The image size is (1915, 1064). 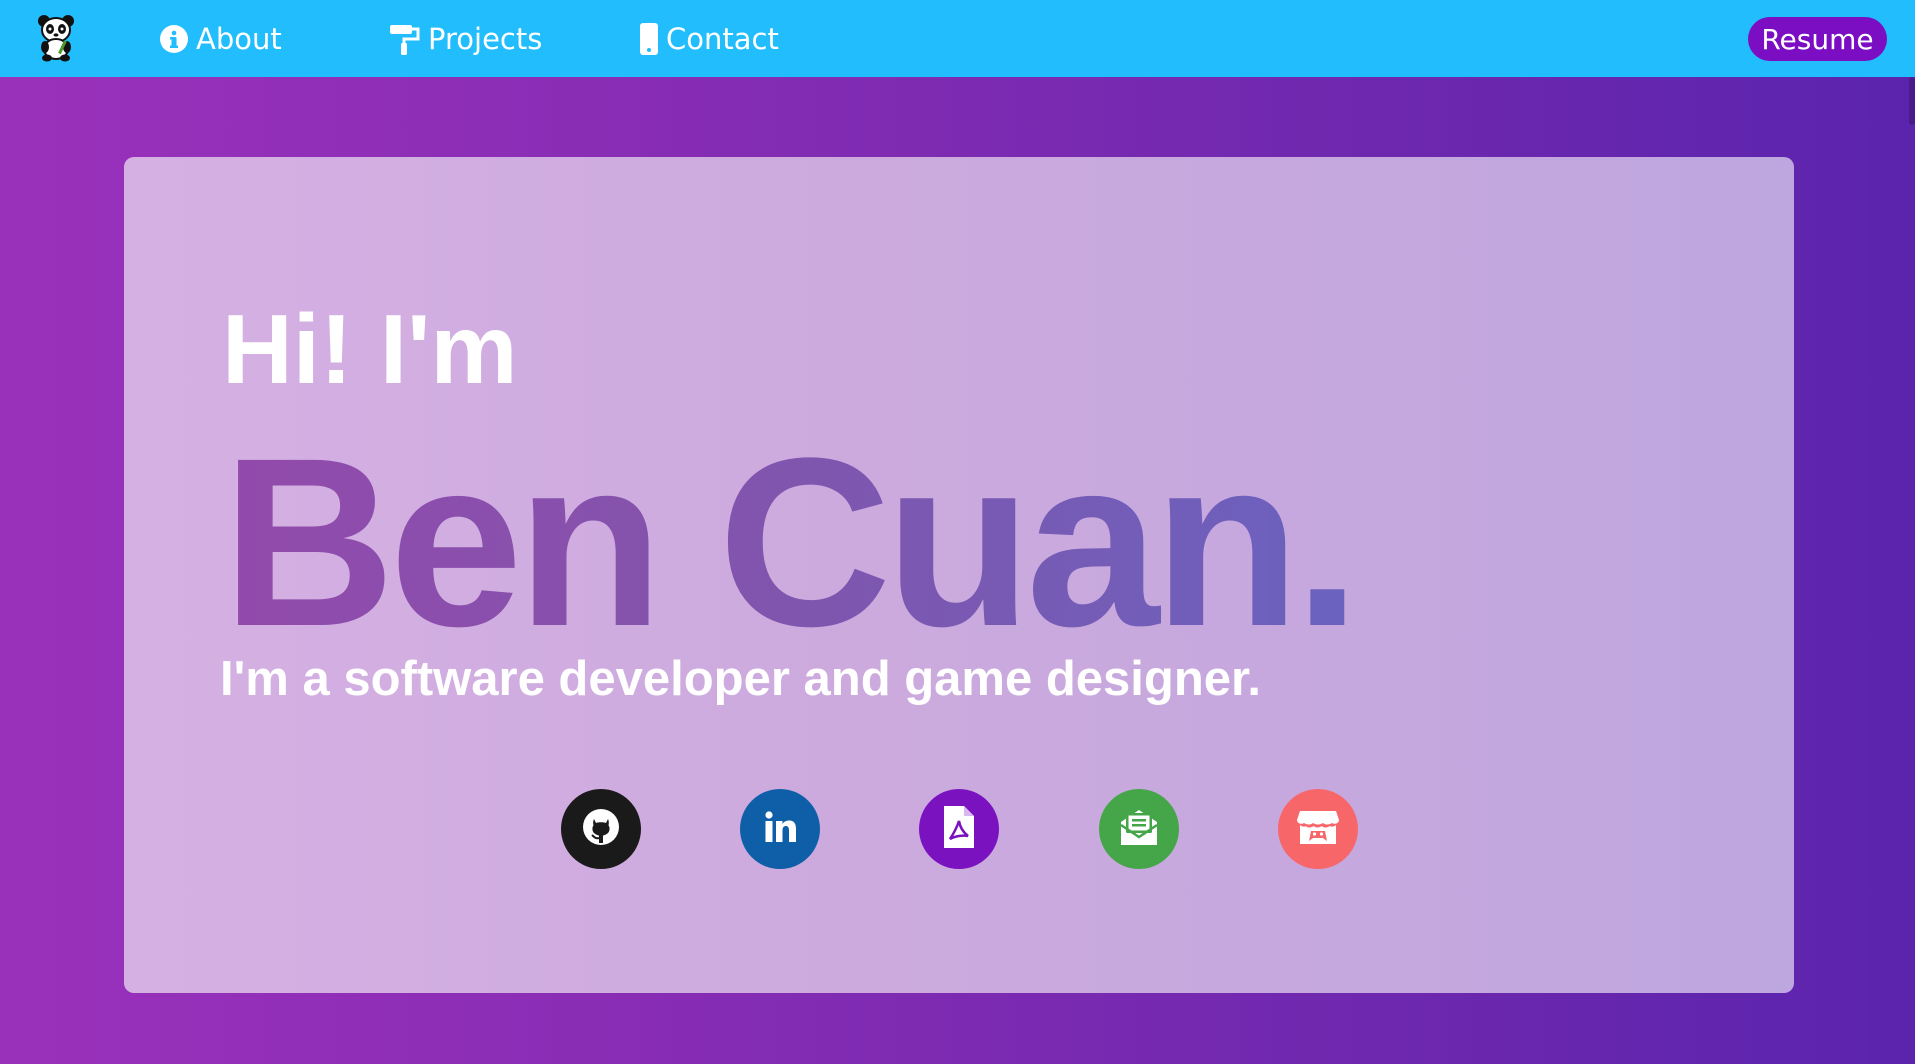 What do you see at coordinates (370, 349) in the screenshot?
I see `hero-greeting: Hi! I'm` at bounding box center [370, 349].